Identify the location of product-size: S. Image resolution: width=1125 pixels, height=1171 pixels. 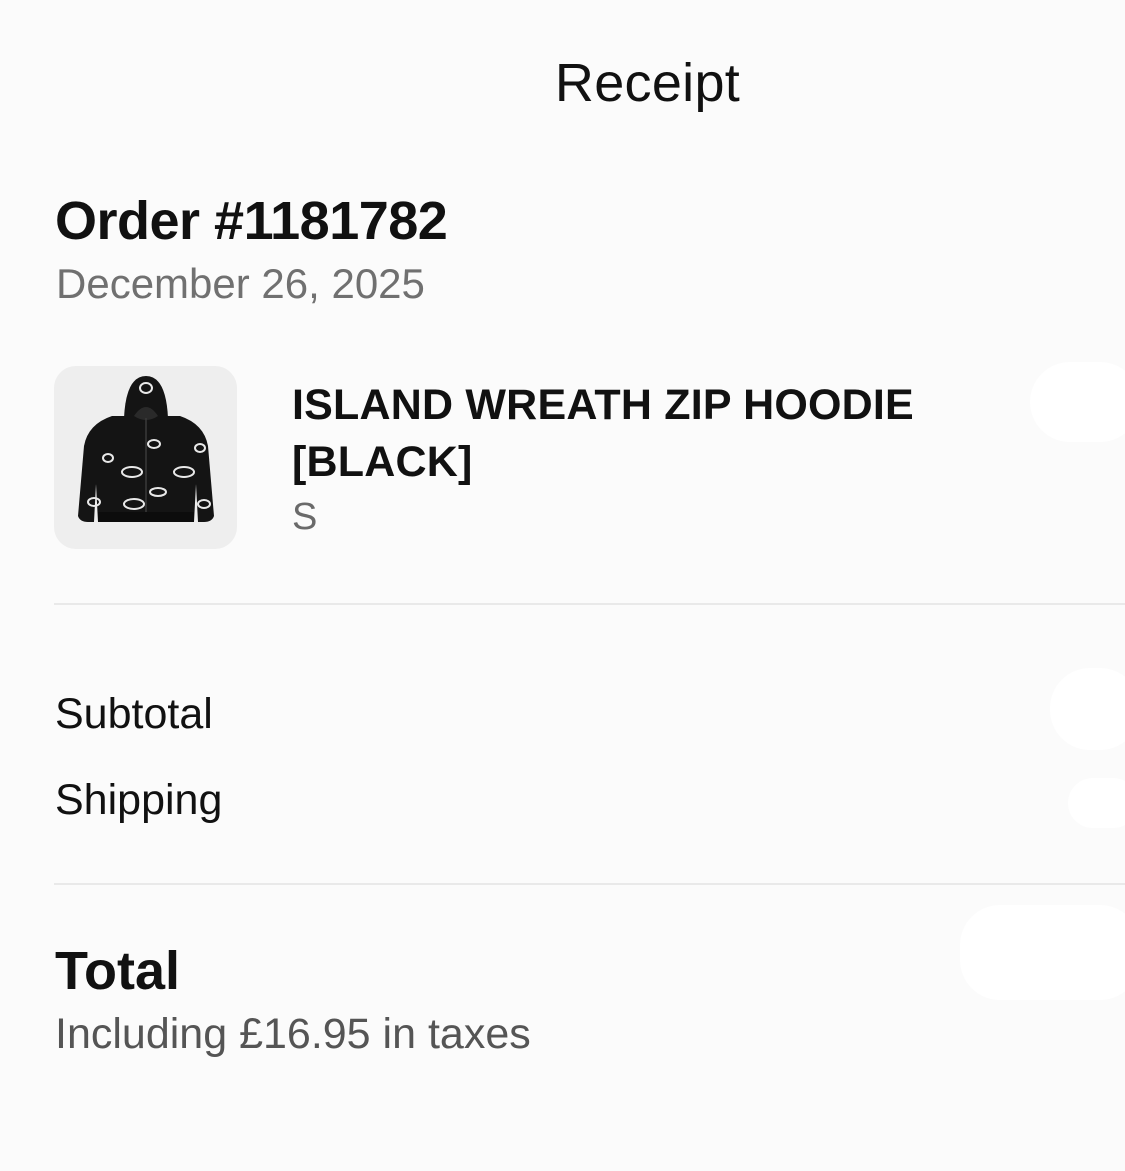
(305, 517).